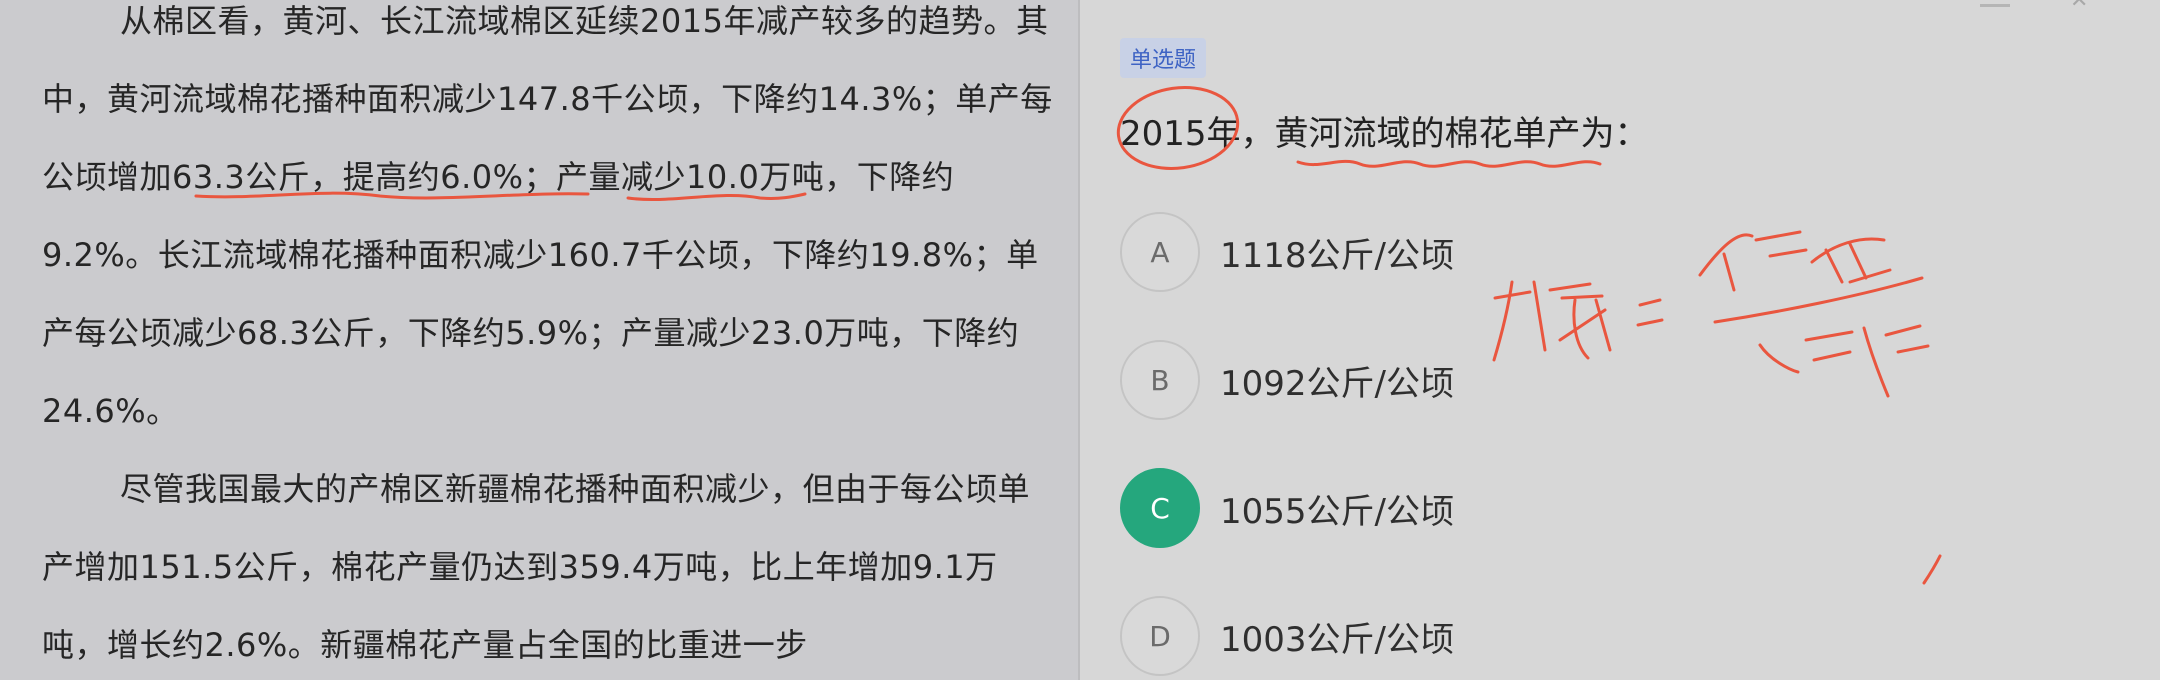 The width and height of the screenshot is (2160, 680). What do you see at coordinates (1337, 380) in the screenshot?
I see `option-b-text: 1092公斤/公顷` at bounding box center [1337, 380].